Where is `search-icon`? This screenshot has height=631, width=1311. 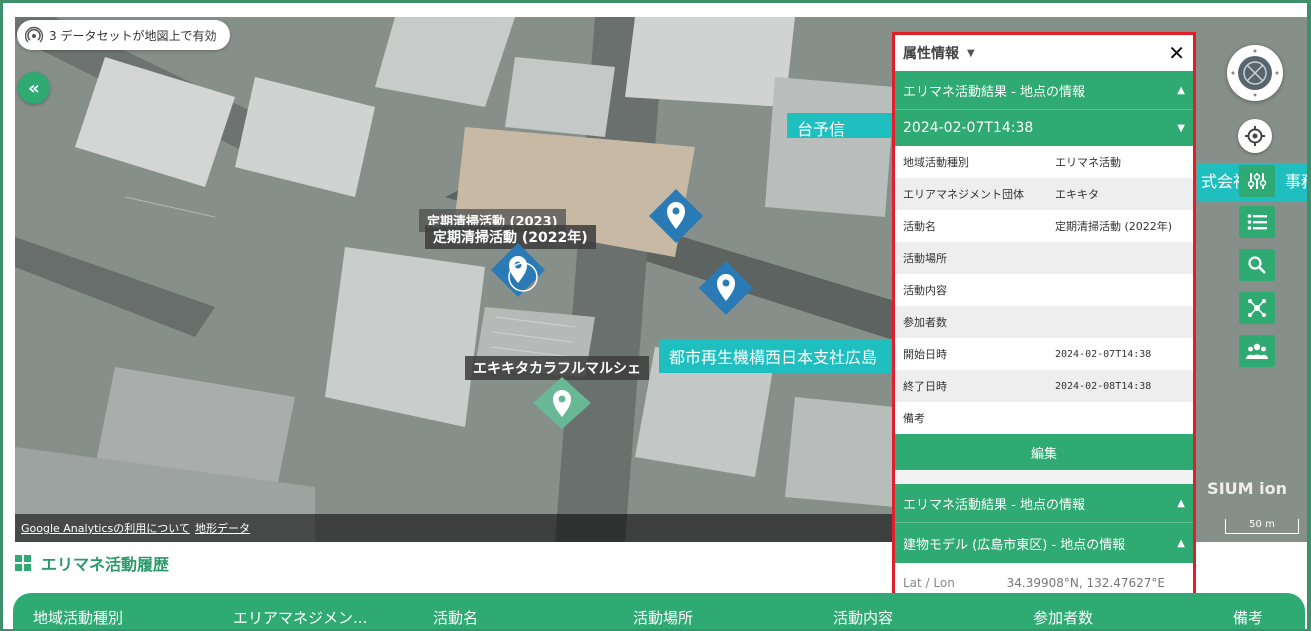
search-icon is located at coordinates (1257, 265).